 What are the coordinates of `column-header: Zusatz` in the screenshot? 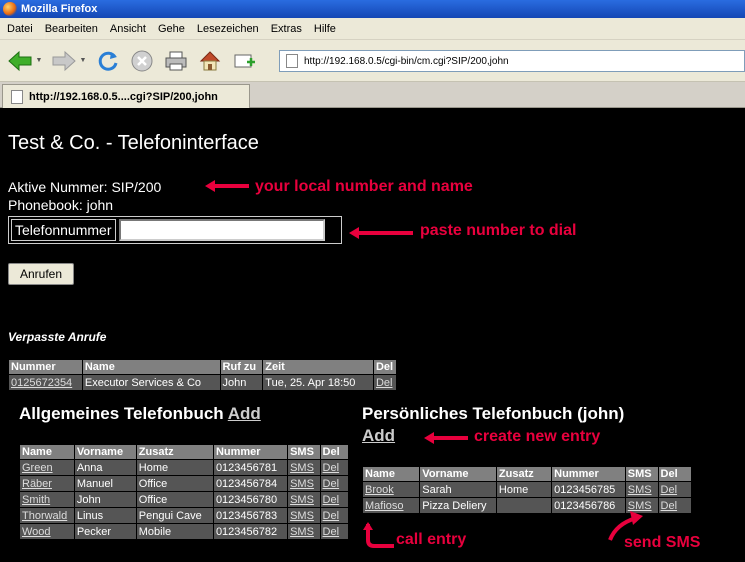 It's located at (174, 452).